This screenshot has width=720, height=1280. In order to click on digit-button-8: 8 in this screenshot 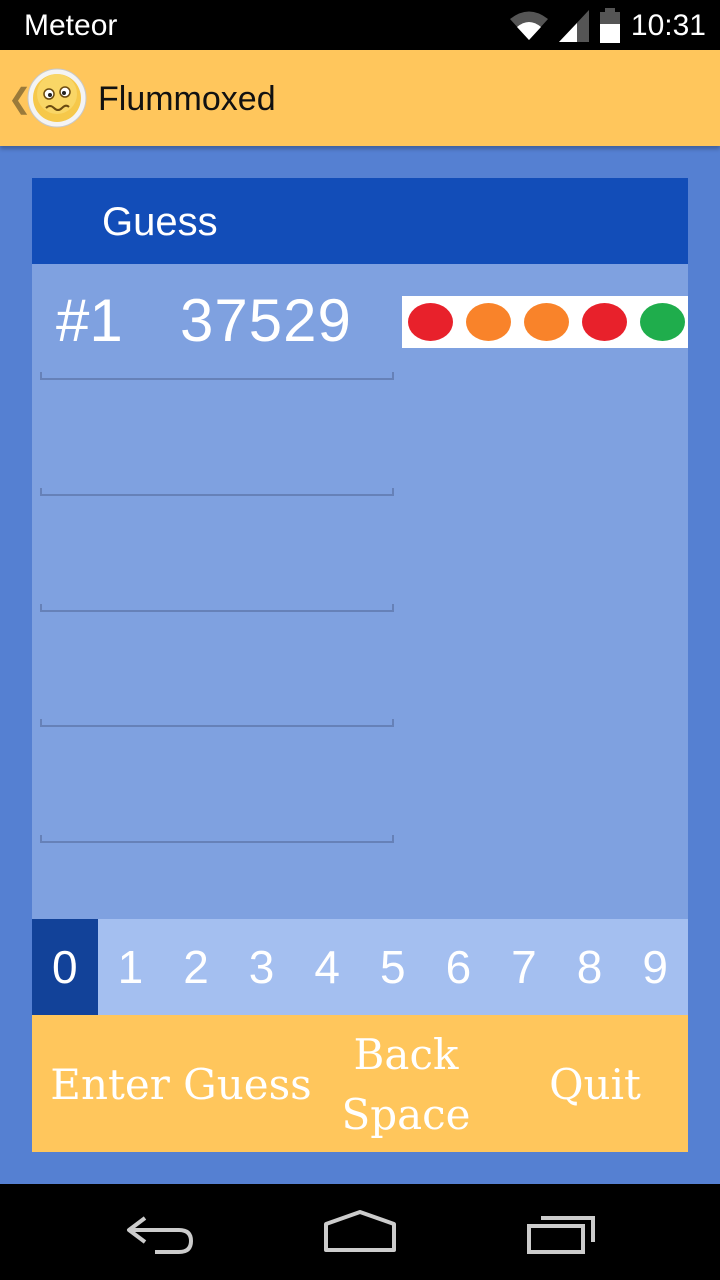, I will do `click(590, 967)`.